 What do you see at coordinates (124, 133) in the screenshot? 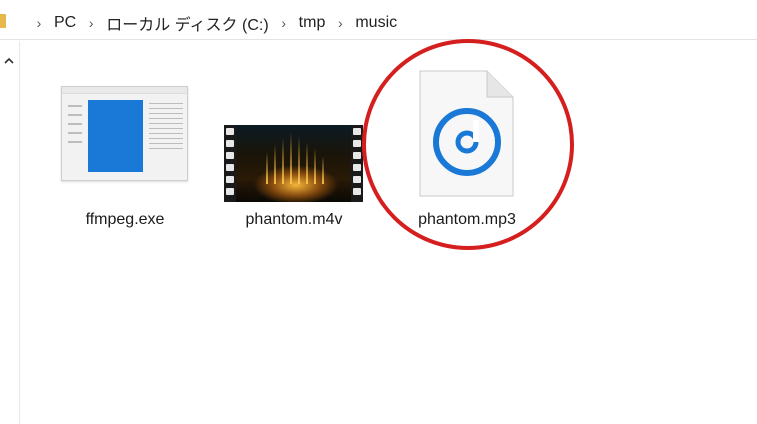
I see `exe-window-icon` at bounding box center [124, 133].